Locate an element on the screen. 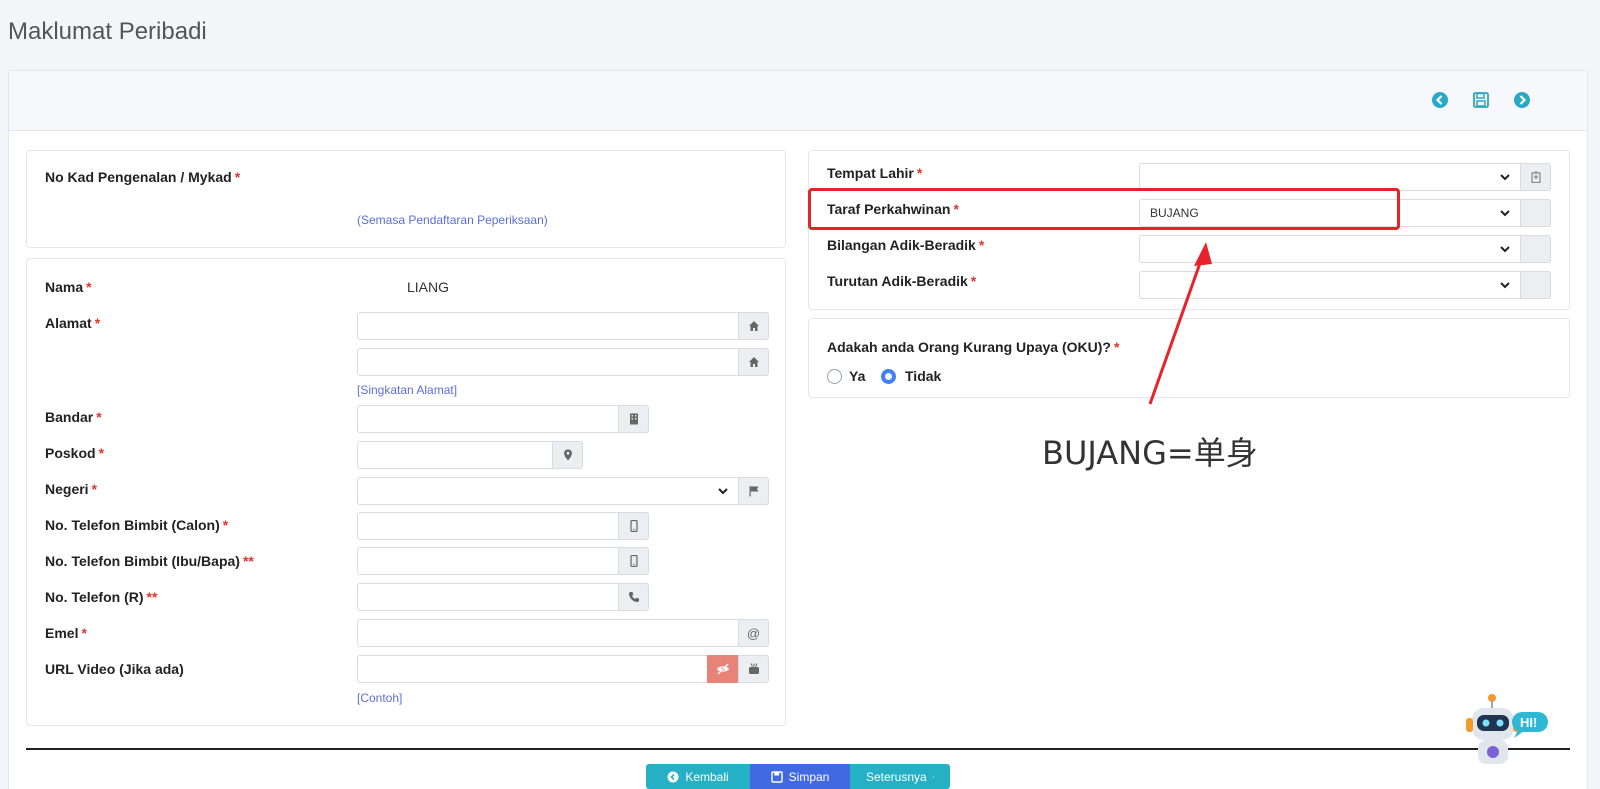 The width and height of the screenshot is (1600, 789). singkatan-alamat-link: [Singkatan Alamat] is located at coordinates (407, 390).